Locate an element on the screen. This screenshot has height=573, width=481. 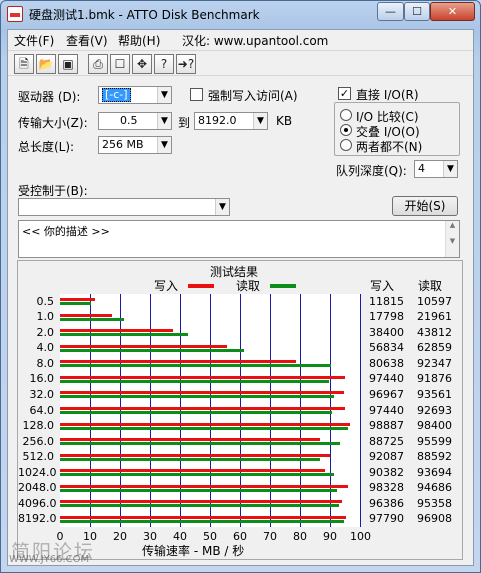
total-length-label: 总长度(L): is located at coordinates (46, 147).